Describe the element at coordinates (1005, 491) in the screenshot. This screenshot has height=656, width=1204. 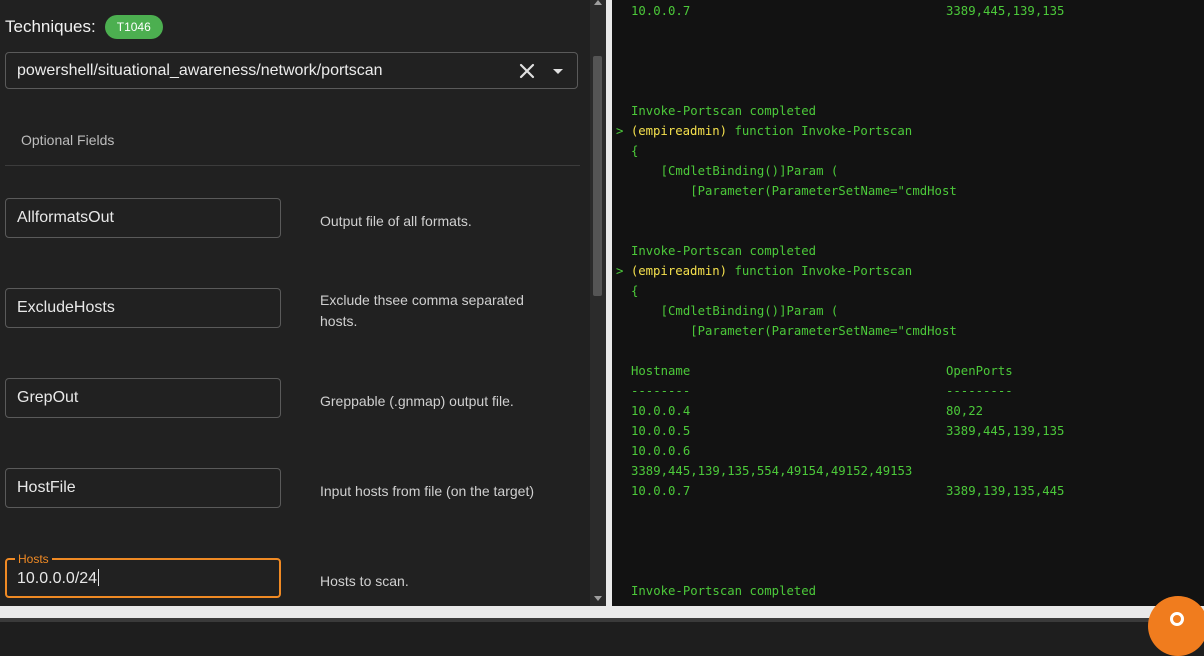
I see `terminal-line: 3389,139,135,445` at that location.